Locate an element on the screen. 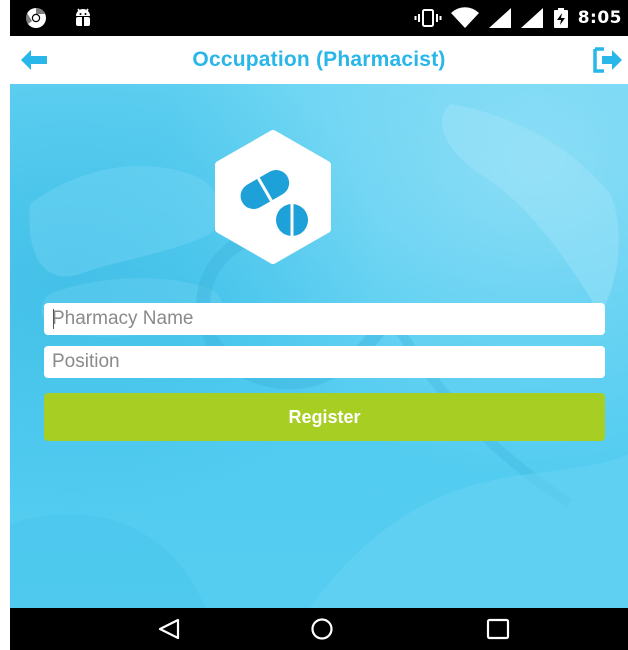 This screenshot has width=628, height=650. nav-home-icon is located at coordinates (322, 631).